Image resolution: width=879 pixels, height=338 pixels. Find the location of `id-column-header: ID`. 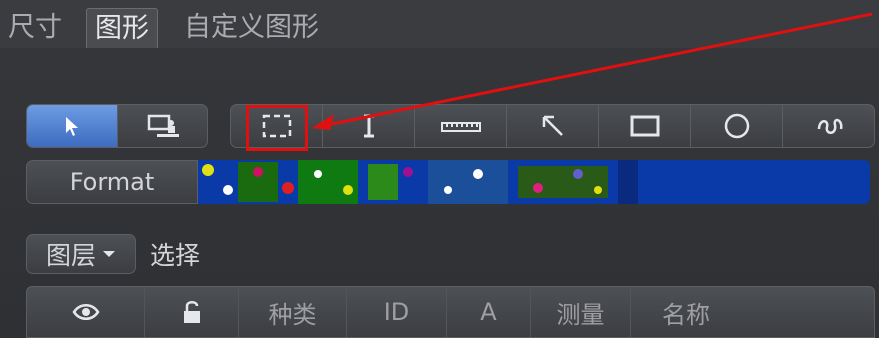

id-column-header: ID is located at coordinates (397, 312).